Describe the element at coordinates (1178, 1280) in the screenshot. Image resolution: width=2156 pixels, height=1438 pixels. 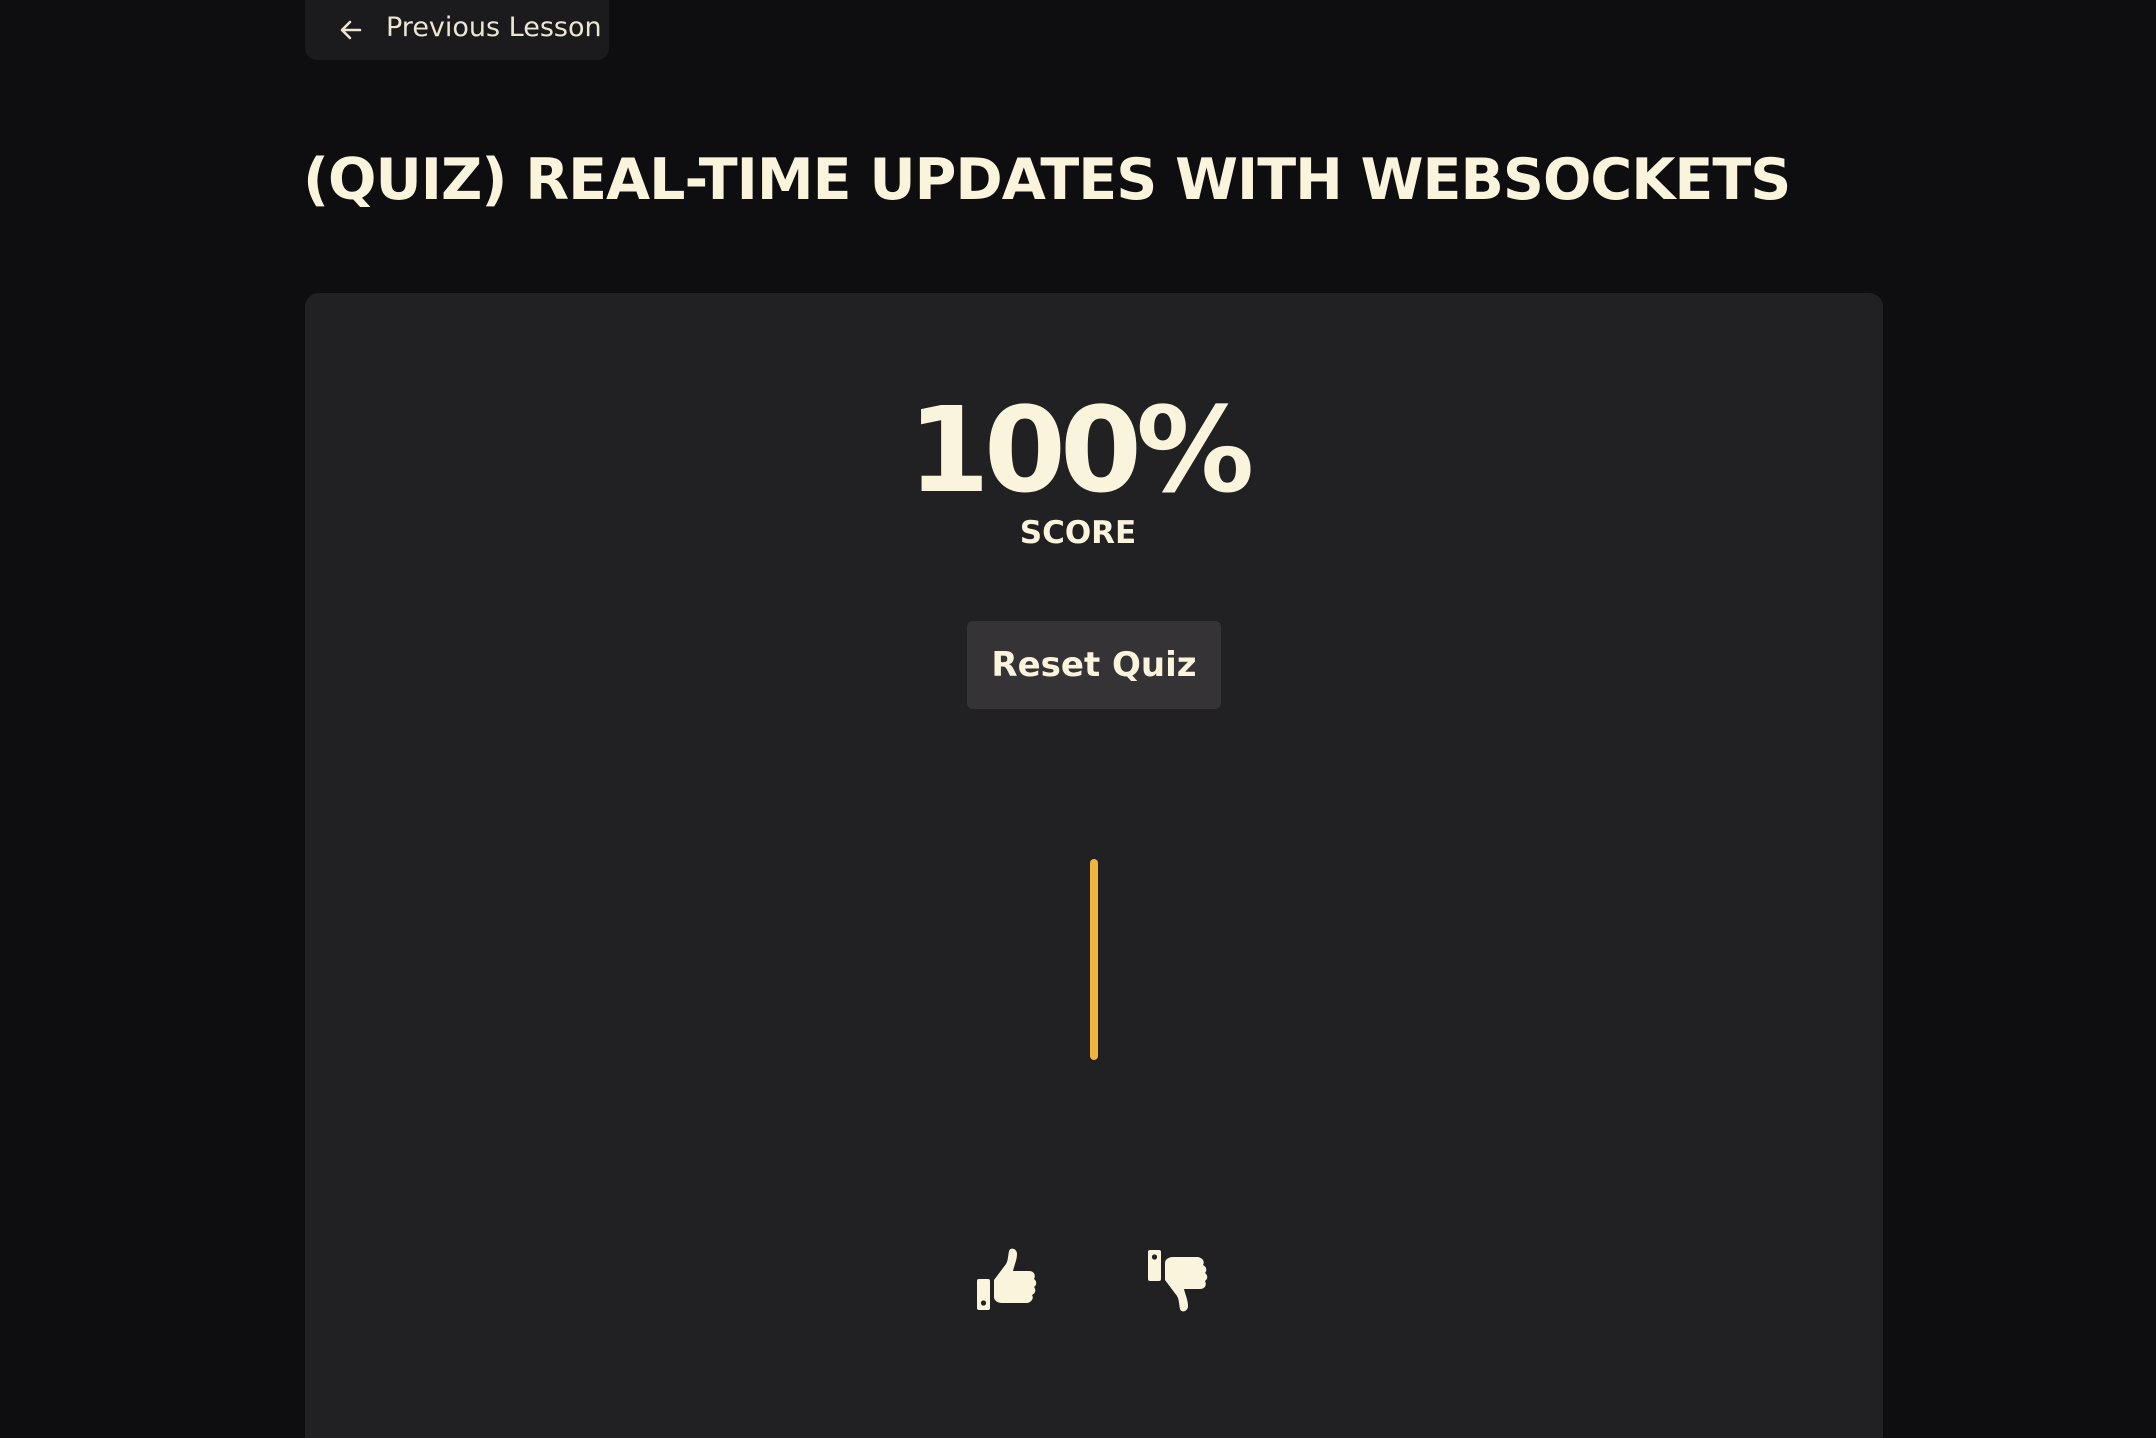
I see `thumbs-down-icon` at that location.